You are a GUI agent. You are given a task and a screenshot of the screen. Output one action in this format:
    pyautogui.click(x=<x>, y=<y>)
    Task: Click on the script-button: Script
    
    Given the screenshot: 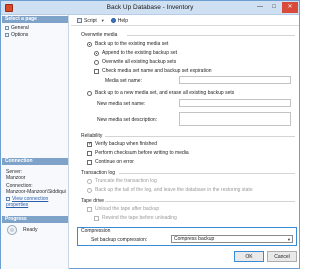 What is the action you would take?
    pyautogui.click(x=87, y=21)
    